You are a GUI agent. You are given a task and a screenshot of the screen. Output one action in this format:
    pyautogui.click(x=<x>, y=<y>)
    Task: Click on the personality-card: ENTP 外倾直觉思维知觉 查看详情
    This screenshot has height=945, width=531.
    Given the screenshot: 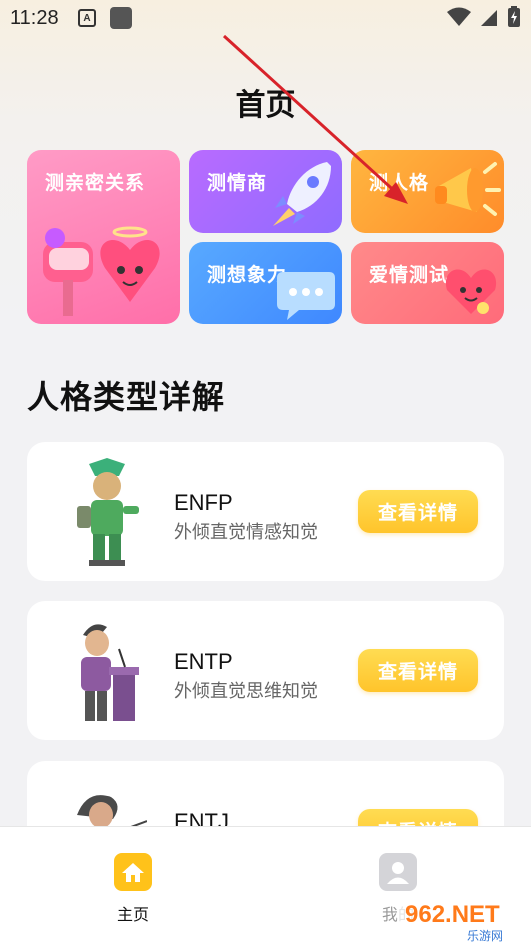 What is the action you would take?
    pyautogui.click(x=265, y=670)
    